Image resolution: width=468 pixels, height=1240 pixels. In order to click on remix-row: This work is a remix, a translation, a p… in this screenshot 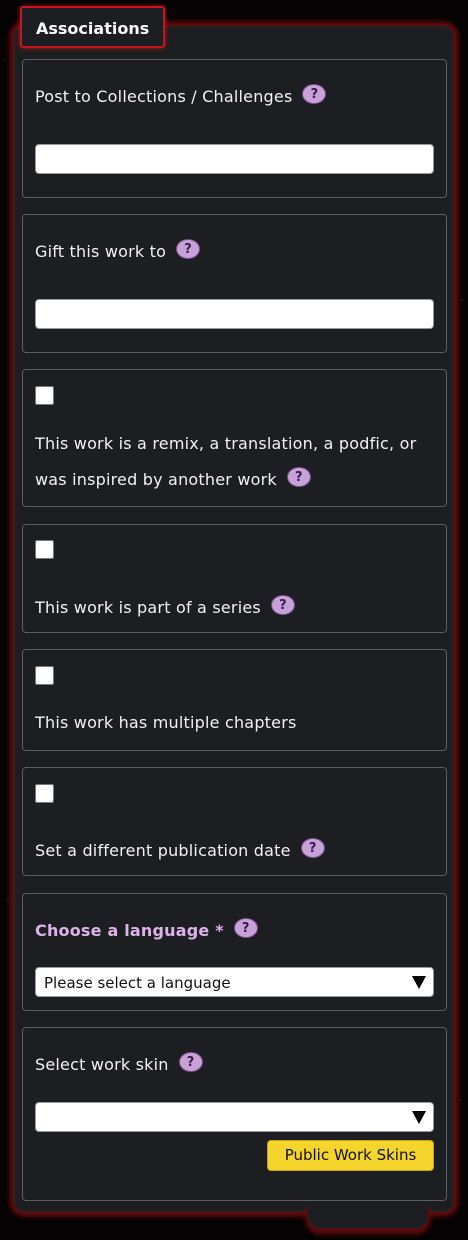, I will do `click(235, 462)`.